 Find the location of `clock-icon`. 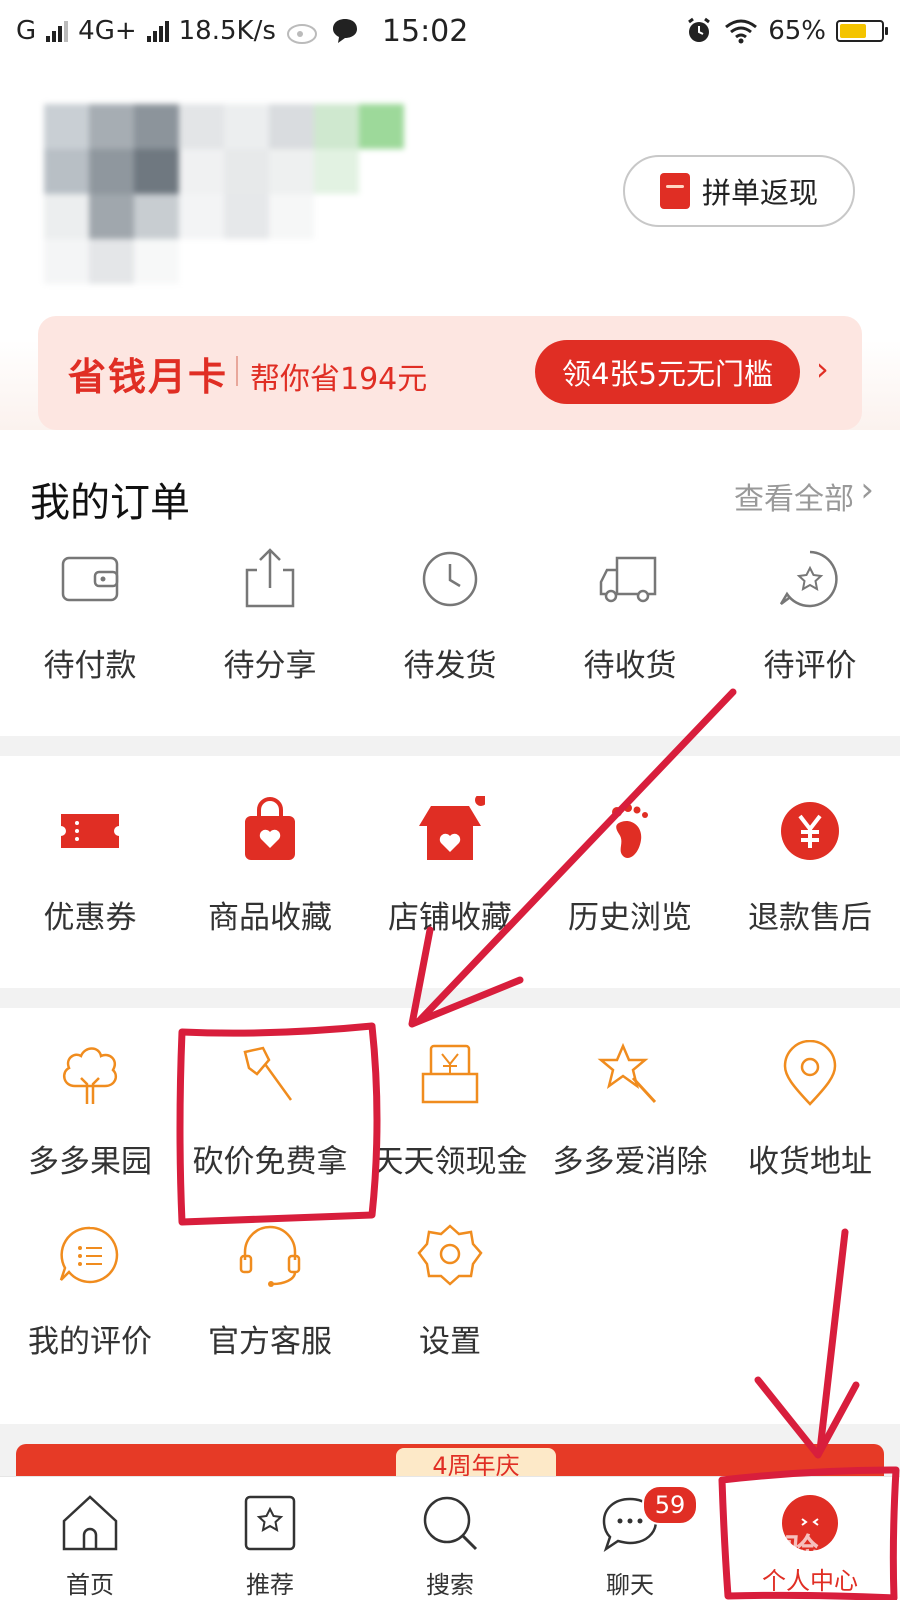

clock-icon is located at coordinates (450, 579).